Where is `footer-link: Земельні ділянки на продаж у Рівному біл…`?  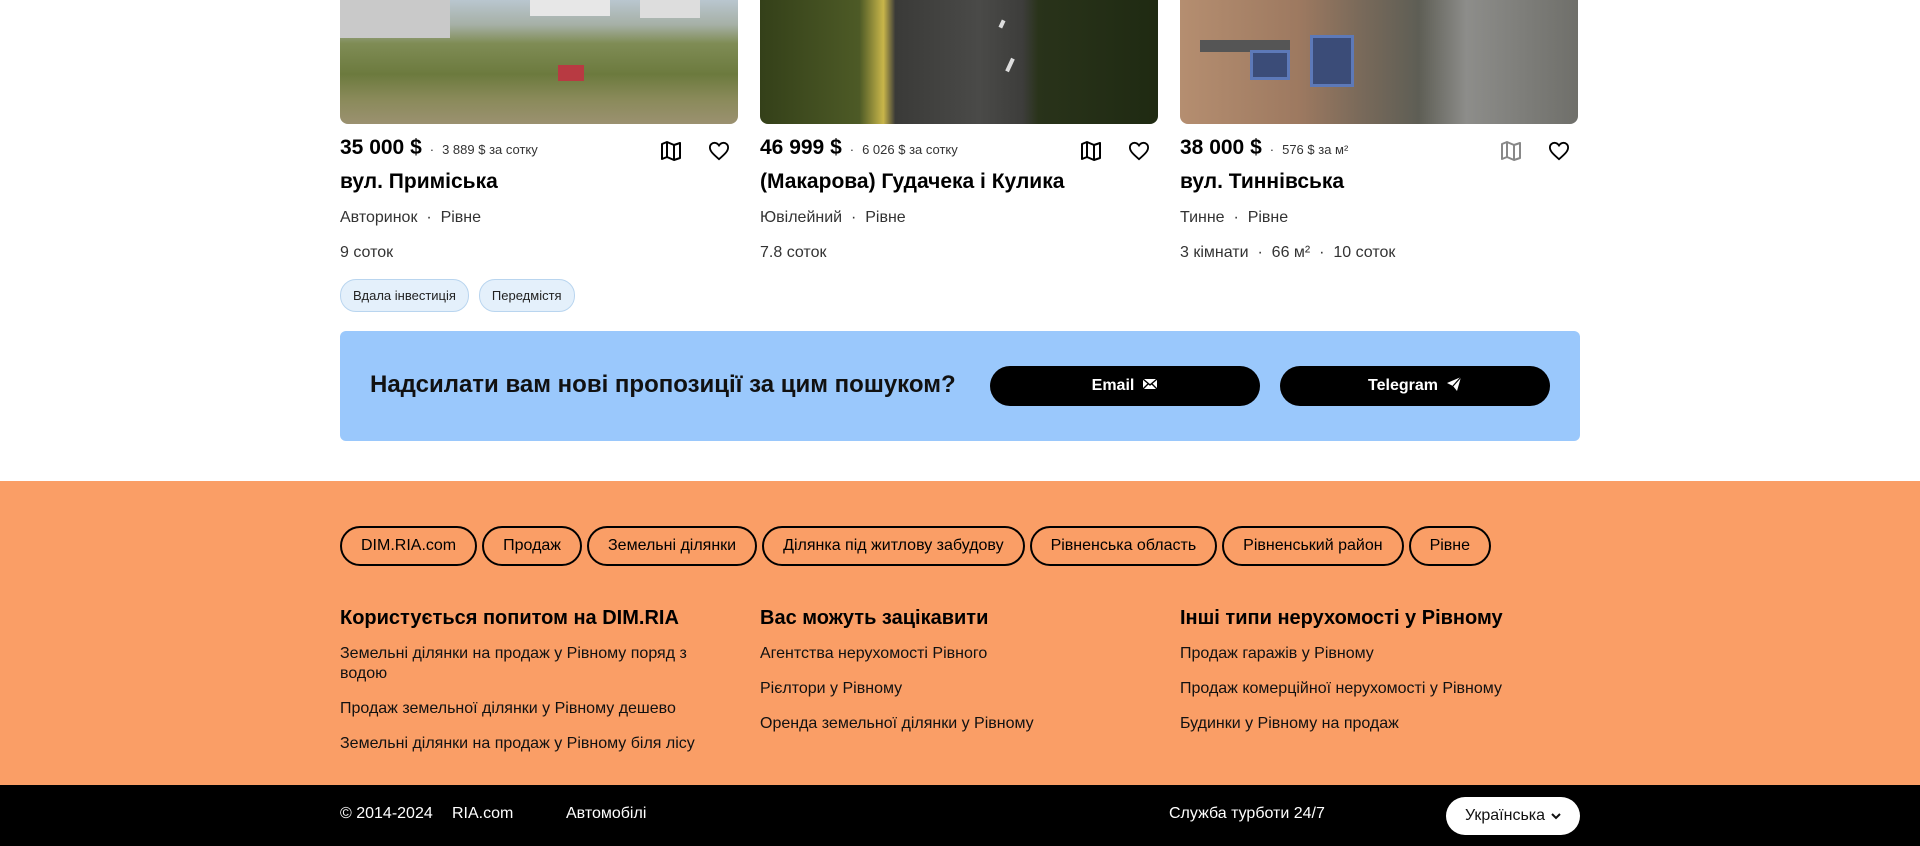
footer-link: Земельні ділянки на продаж у Рівному біл… is located at coordinates (530, 744).